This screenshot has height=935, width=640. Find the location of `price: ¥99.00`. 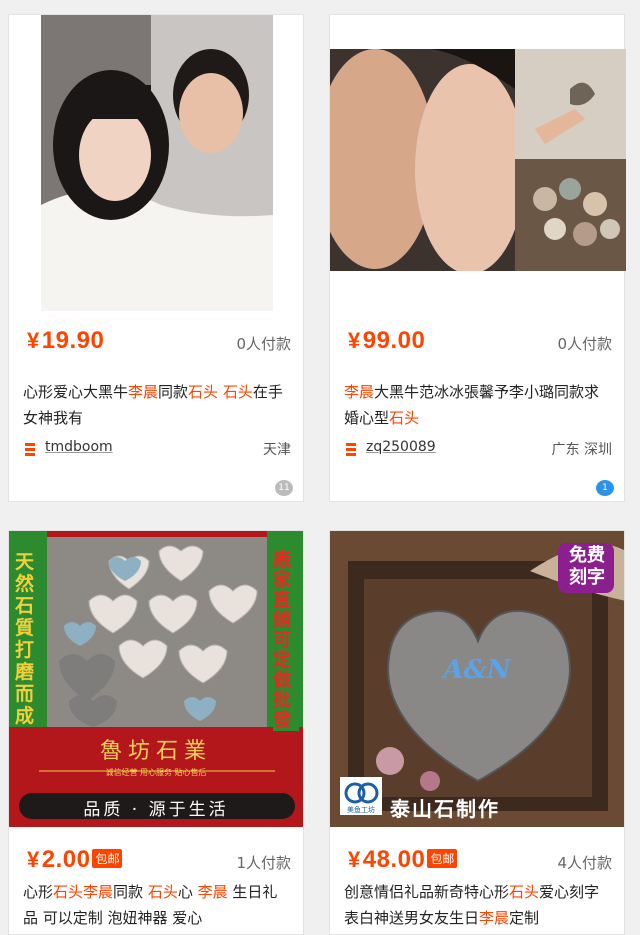

price: ¥99.00 is located at coordinates (387, 340).